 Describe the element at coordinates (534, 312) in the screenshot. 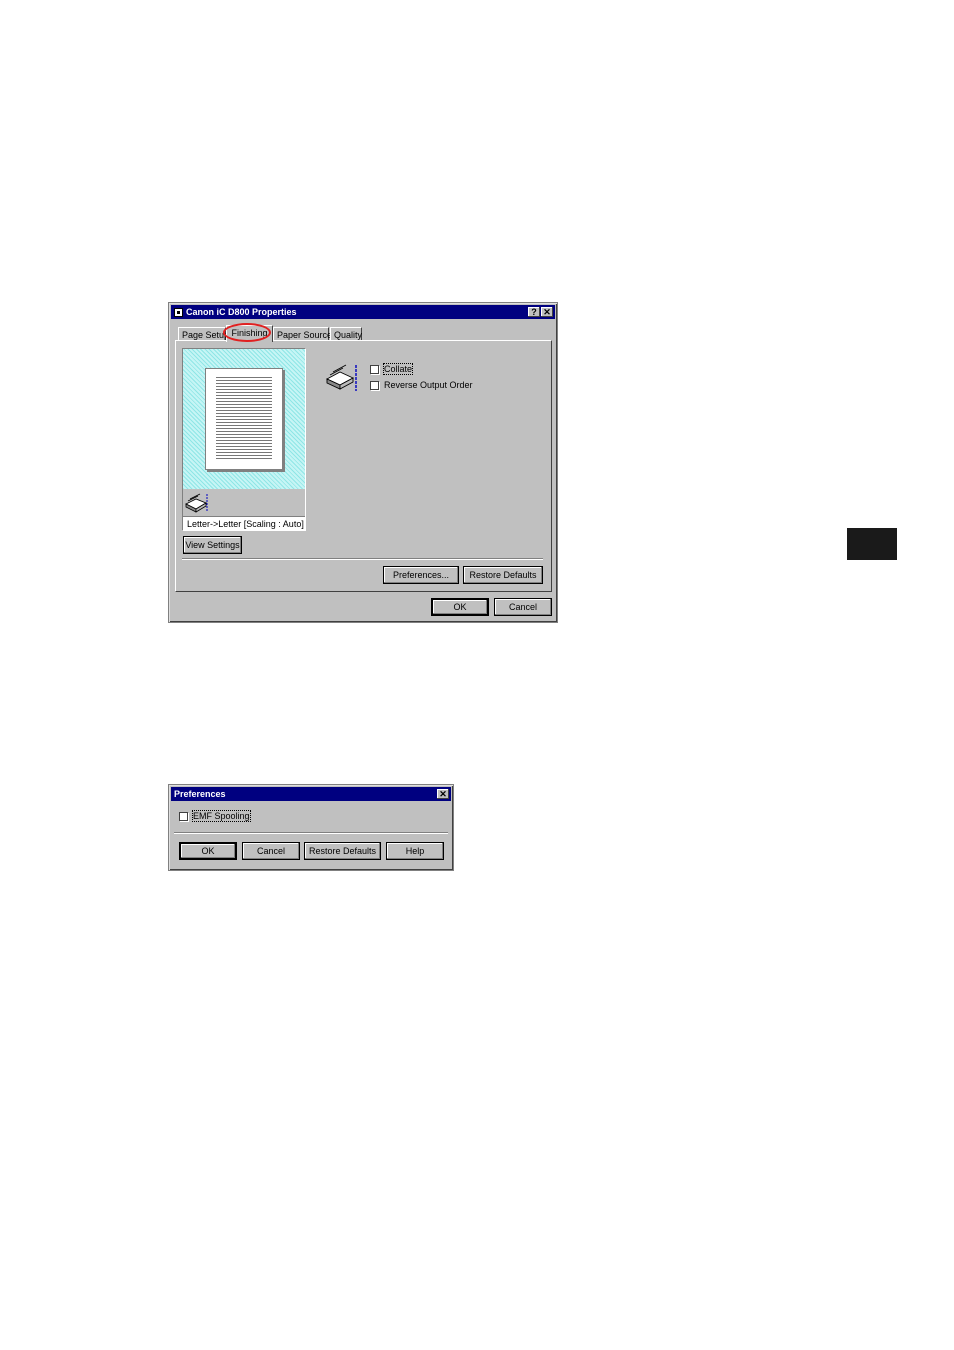

I see `help-icon: ?` at that location.